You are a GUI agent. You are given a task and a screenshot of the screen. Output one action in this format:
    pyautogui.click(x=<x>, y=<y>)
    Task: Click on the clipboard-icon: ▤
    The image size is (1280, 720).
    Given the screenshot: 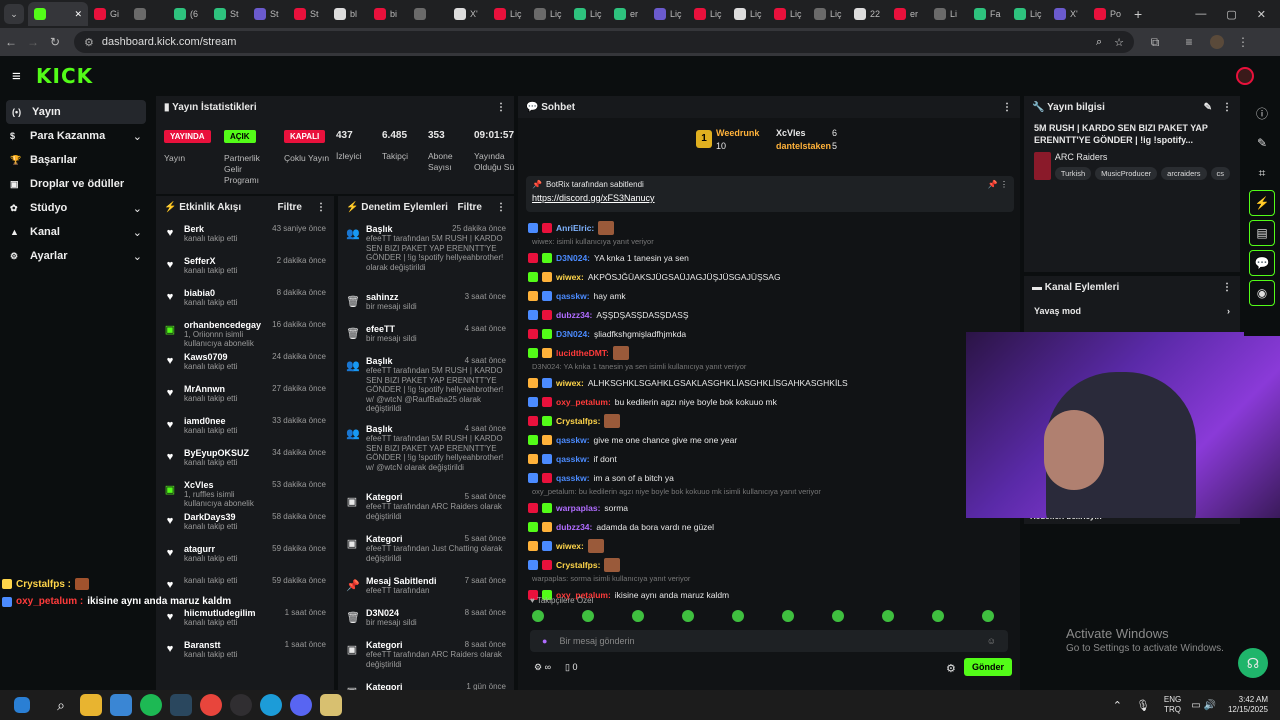 What is the action you would take?
    pyautogui.click(x=1262, y=233)
    